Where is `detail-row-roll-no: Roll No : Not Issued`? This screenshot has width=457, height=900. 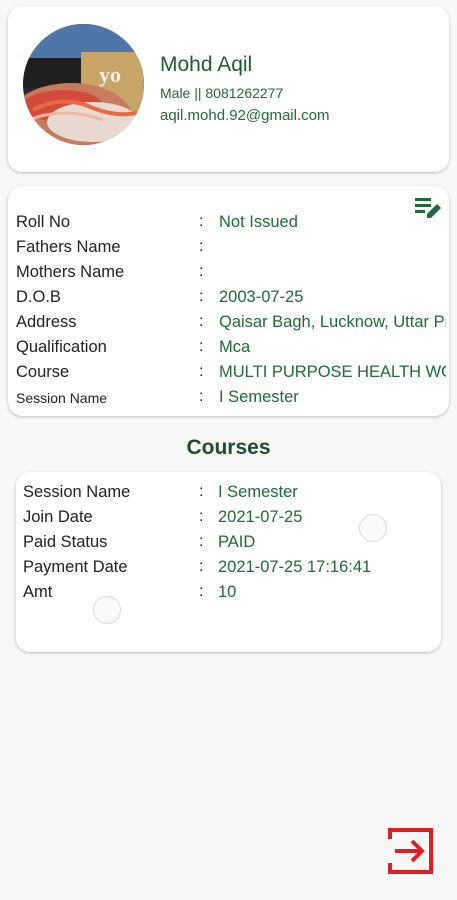
detail-row-roll-no: Roll No : Not Issued is located at coordinates (231, 225).